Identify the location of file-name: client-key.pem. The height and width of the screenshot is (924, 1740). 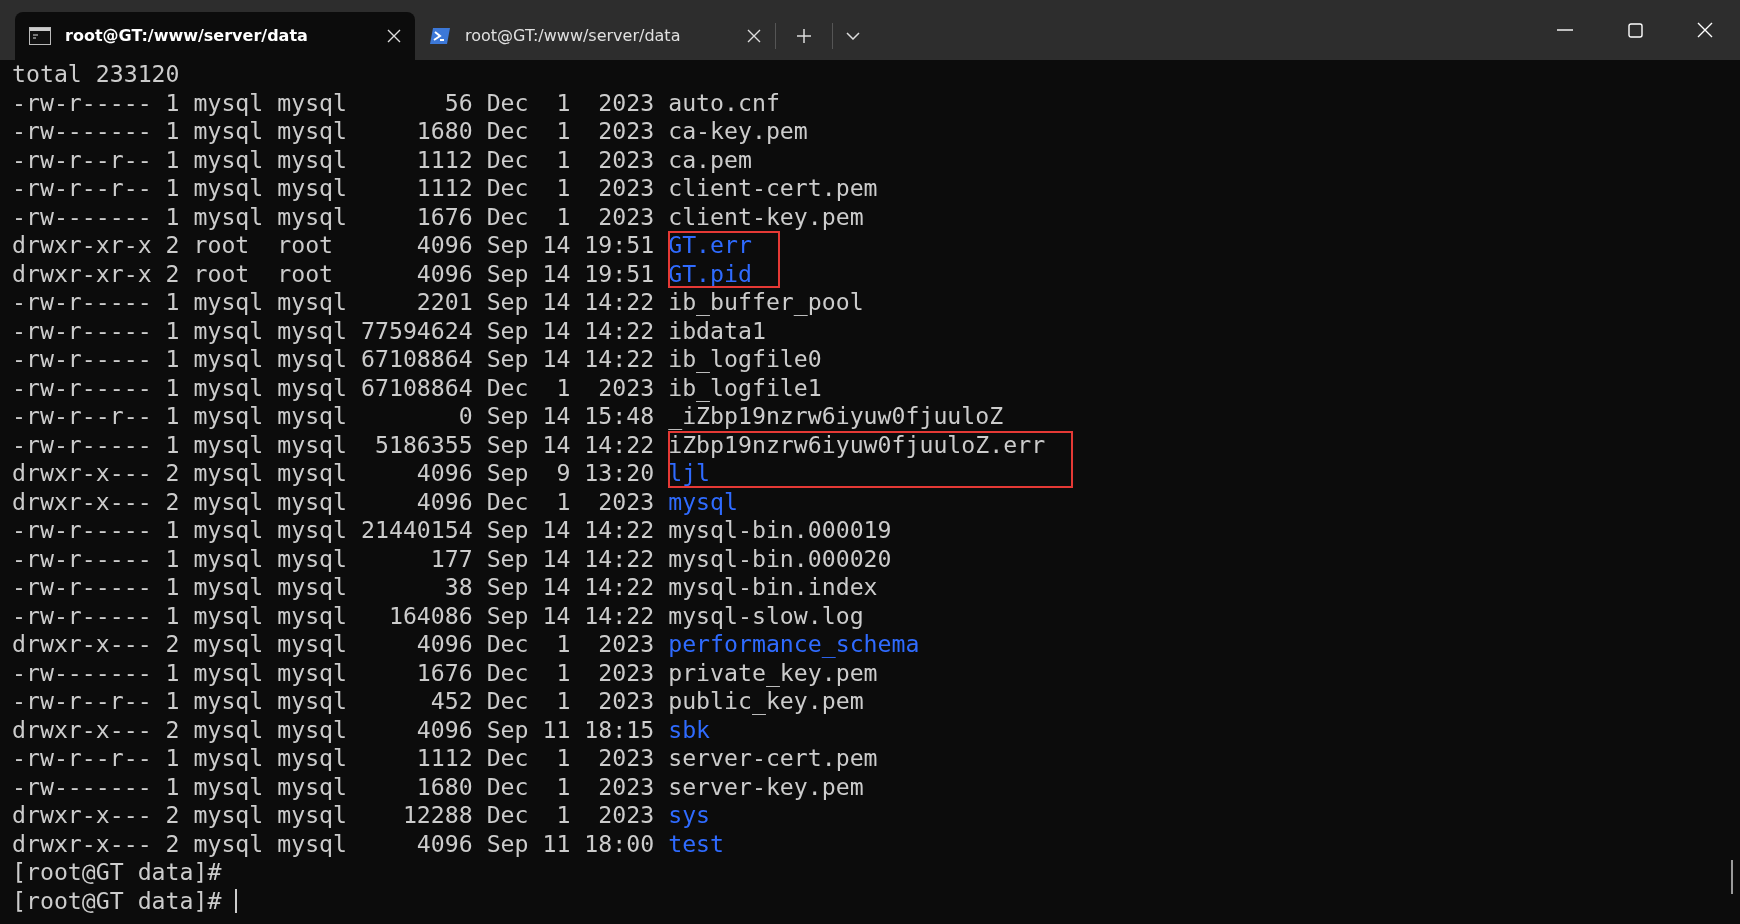
(766, 216).